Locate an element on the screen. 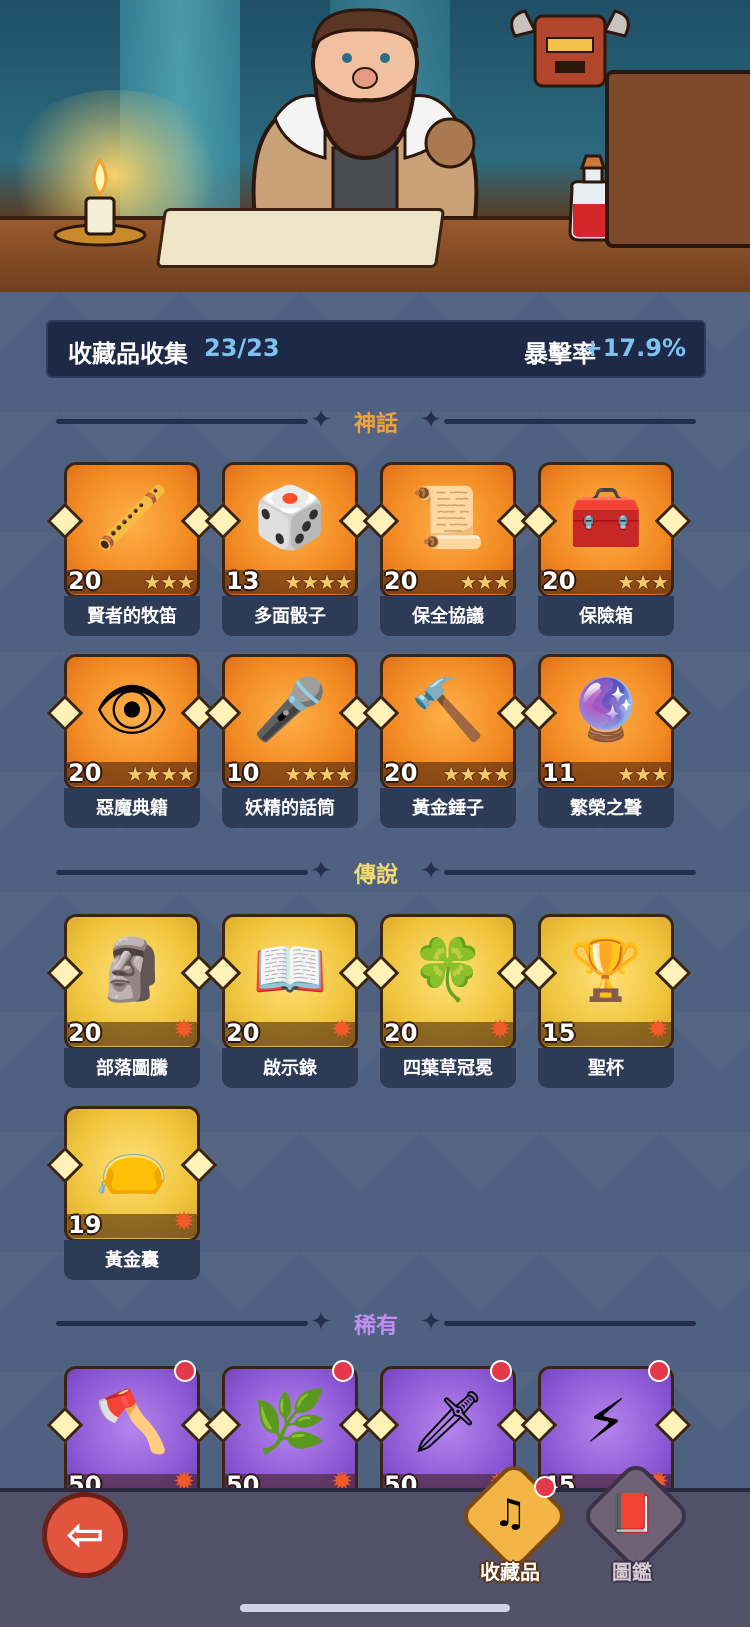  item-name: 聖杯 is located at coordinates (606, 1068).